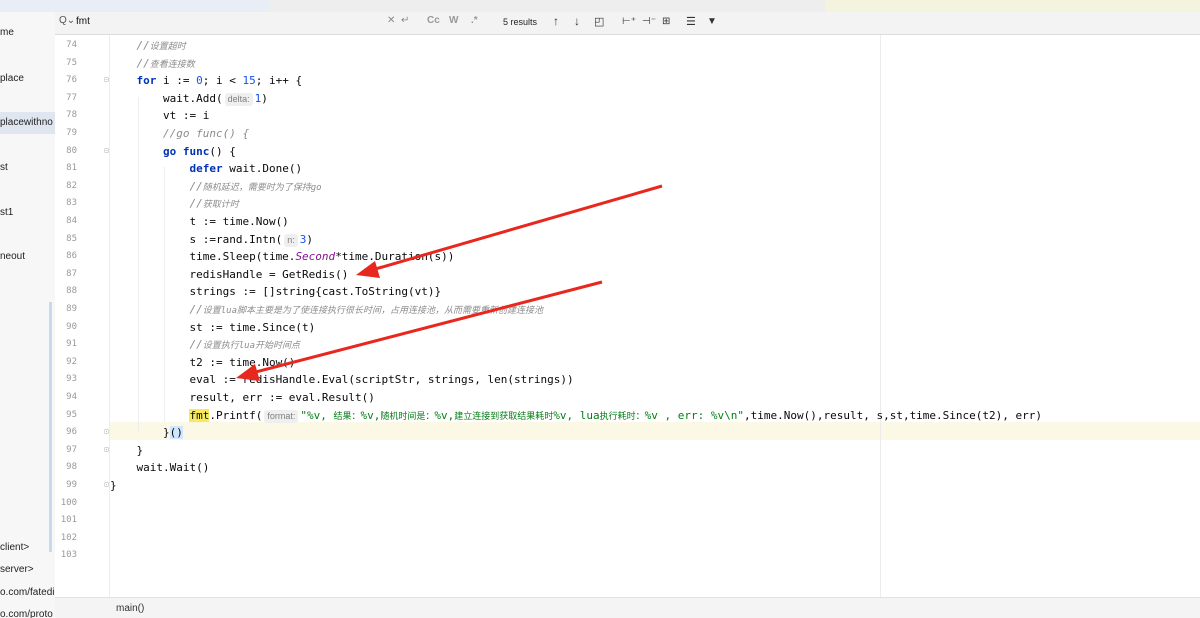 The width and height of the screenshot is (1200, 618). Describe the element at coordinates (27, 593) in the screenshot. I see `sidebar-item: o.com/fatedi` at that location.